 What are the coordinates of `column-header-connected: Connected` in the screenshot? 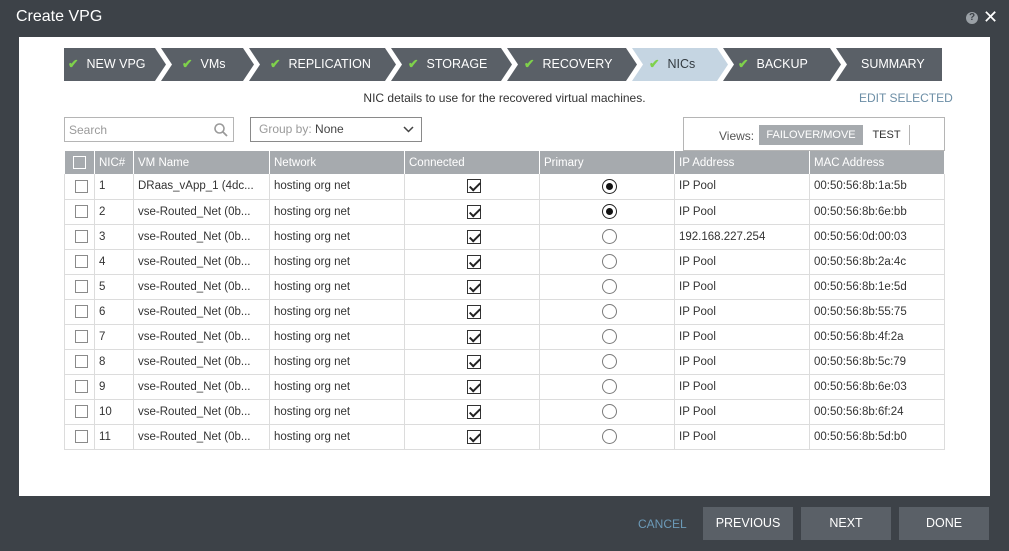 It's located at (472, 162).